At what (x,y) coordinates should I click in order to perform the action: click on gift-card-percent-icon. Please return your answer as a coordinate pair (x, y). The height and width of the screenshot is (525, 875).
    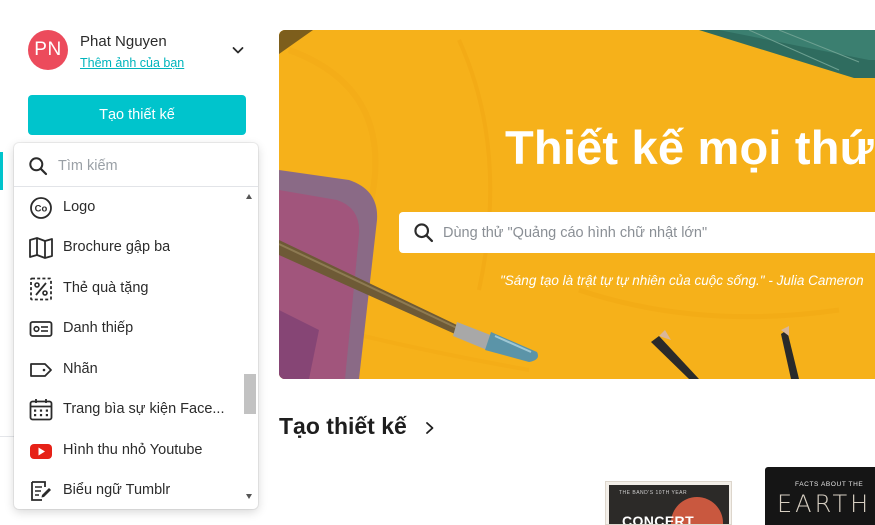
    Looking at the image, I should click on (41, 289).